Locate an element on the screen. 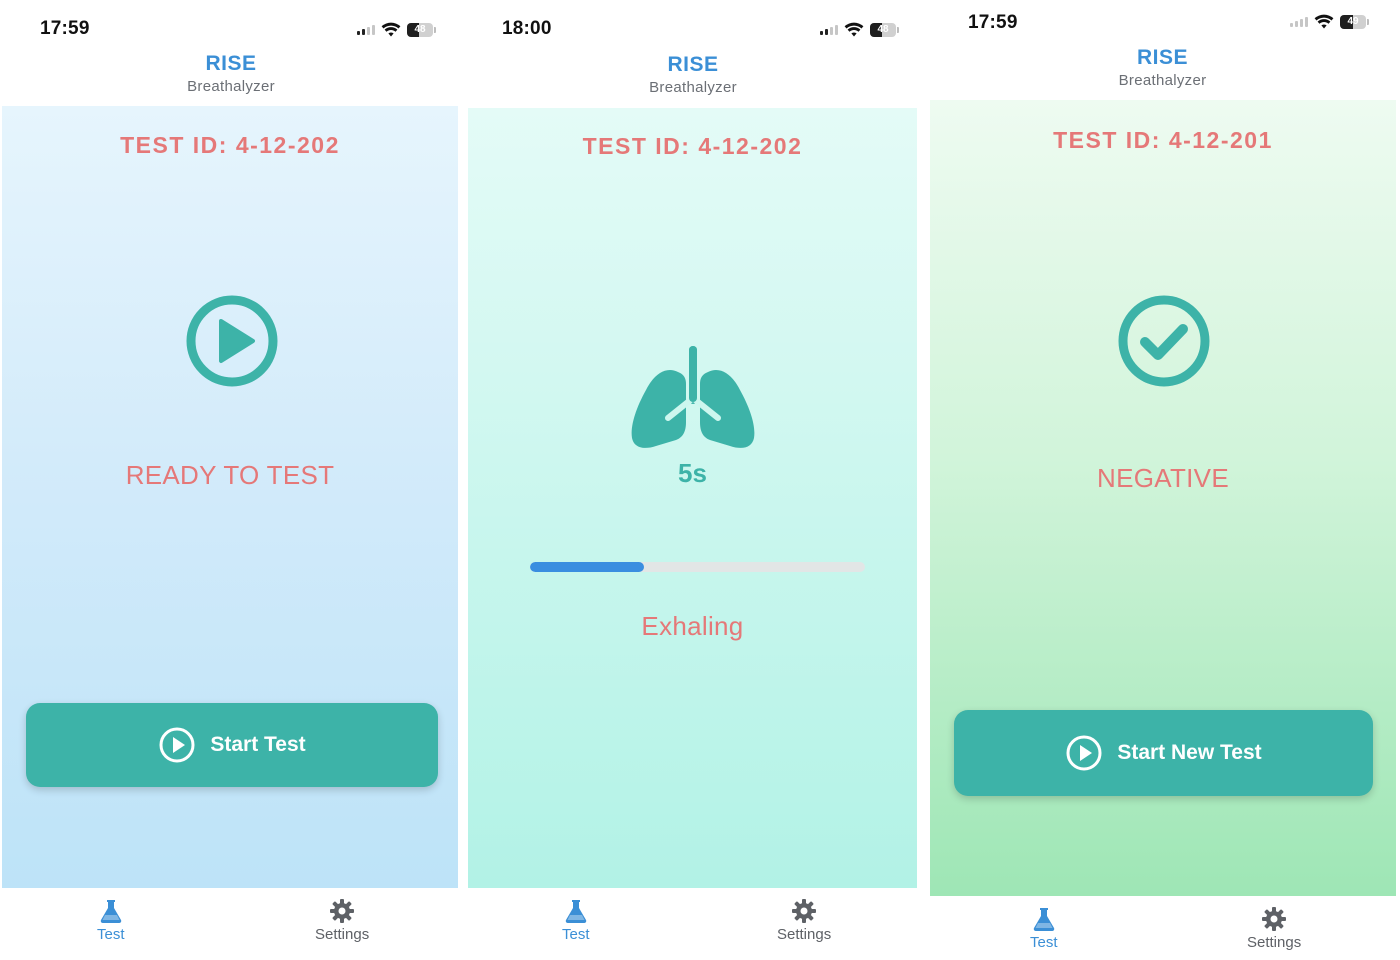 The width and height of the screenshot is (1400, 960). test-result-label: NEGATIVE is located at coordinates (1163, 478).